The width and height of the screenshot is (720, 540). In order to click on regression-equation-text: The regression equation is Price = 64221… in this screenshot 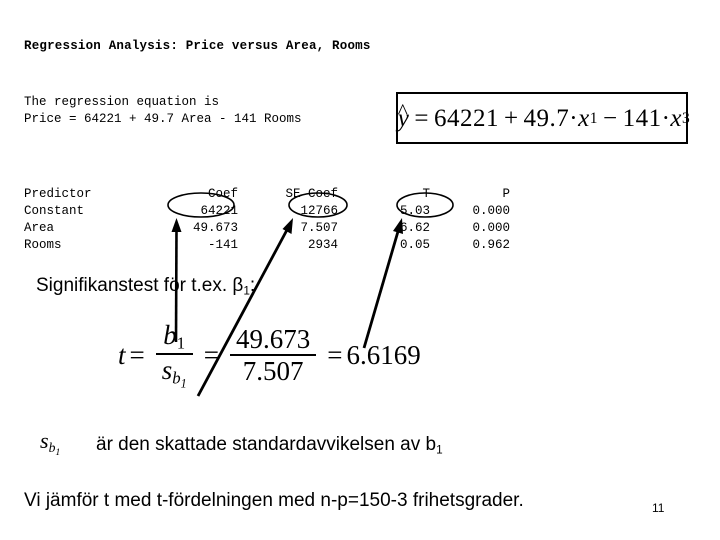, I will do `click(163, 111)`.